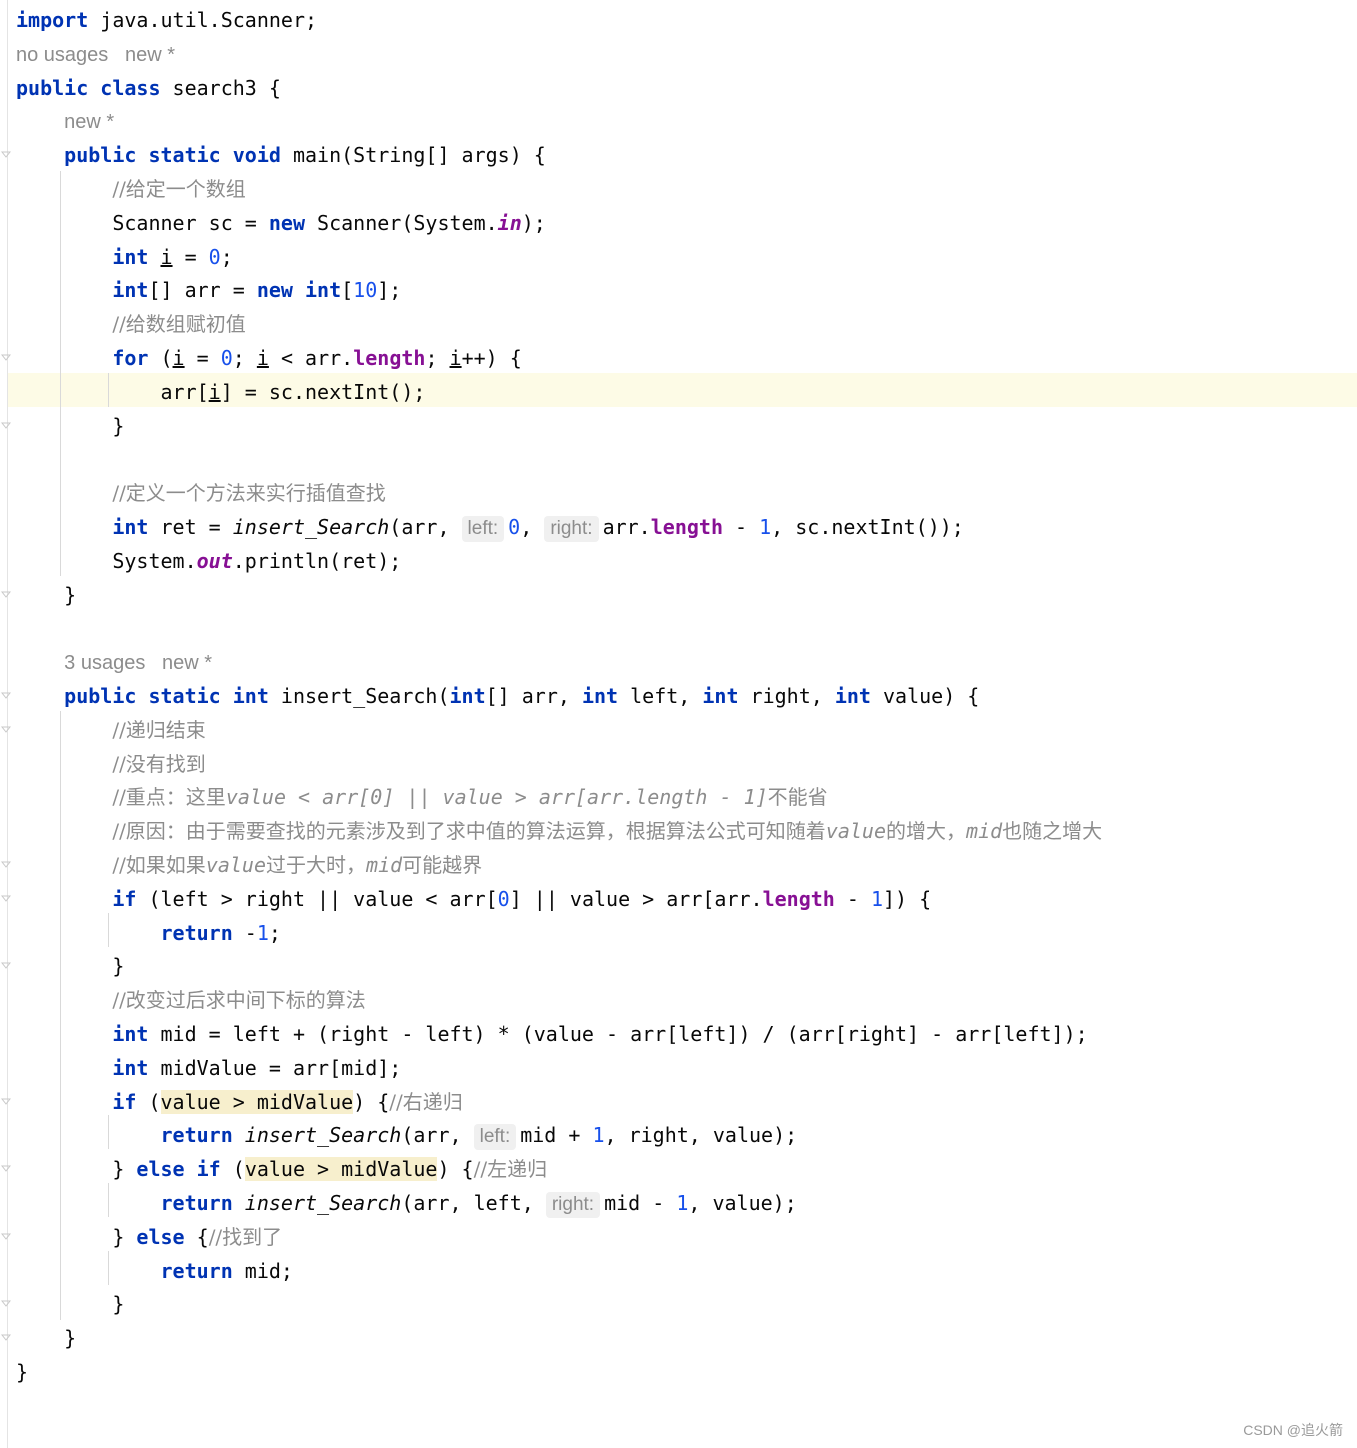 Image resolution: width=1357 pixels, height=1448 pixels. What do you see at coordinates (281, 1169) in the screenshot?
I see `code-line: } else if (value > midValue) {//左递归` at bounding box center [281, 1169].